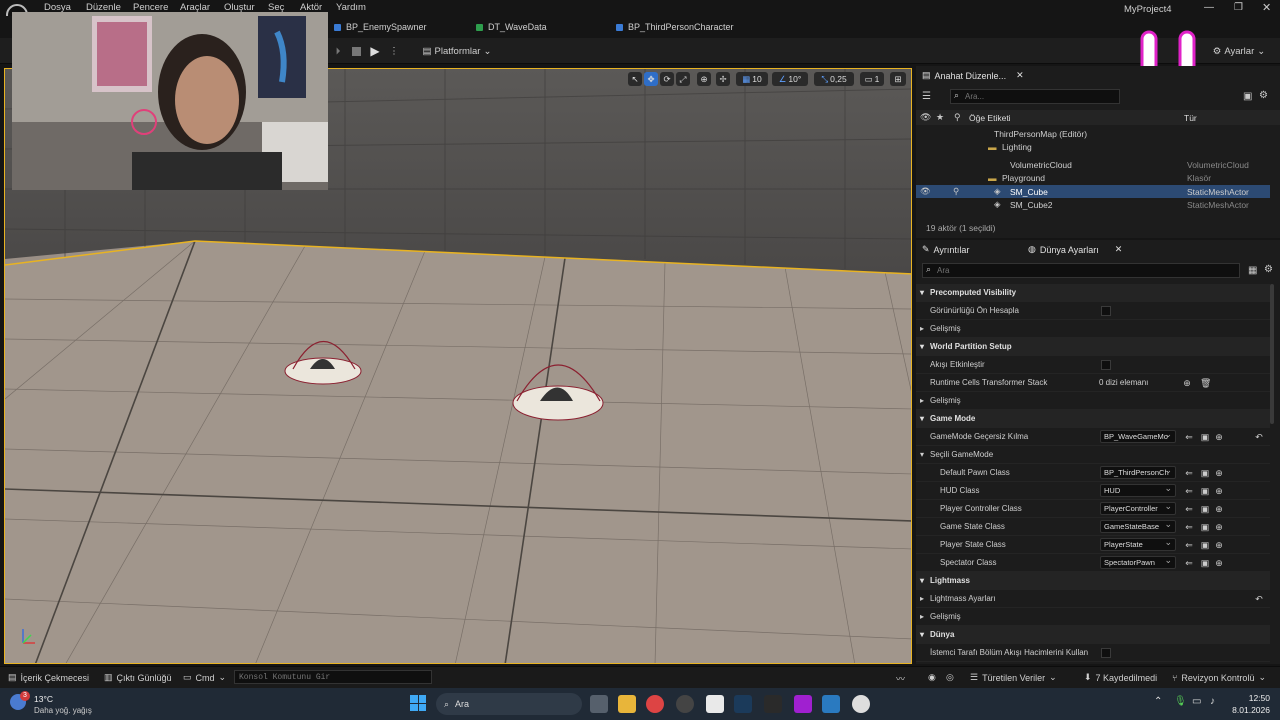 The width and height of the screenshot is (1280, 720). I want to click on menu-yardim: Yardım, so click(351, 7).